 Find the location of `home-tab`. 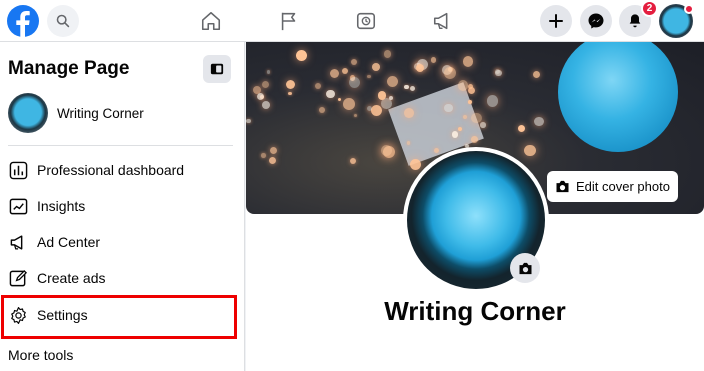

home-tab is located at coordinates (211, 21).